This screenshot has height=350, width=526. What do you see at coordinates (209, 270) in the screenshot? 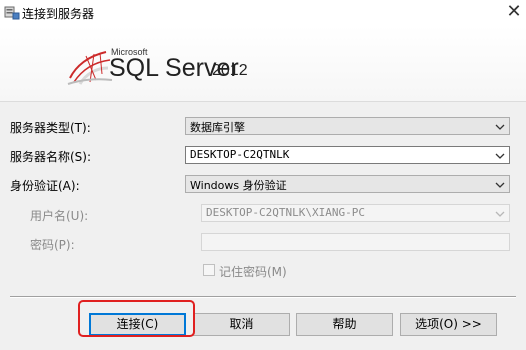
I see `remember-password-checkbox` at bounding box center [209, 270].